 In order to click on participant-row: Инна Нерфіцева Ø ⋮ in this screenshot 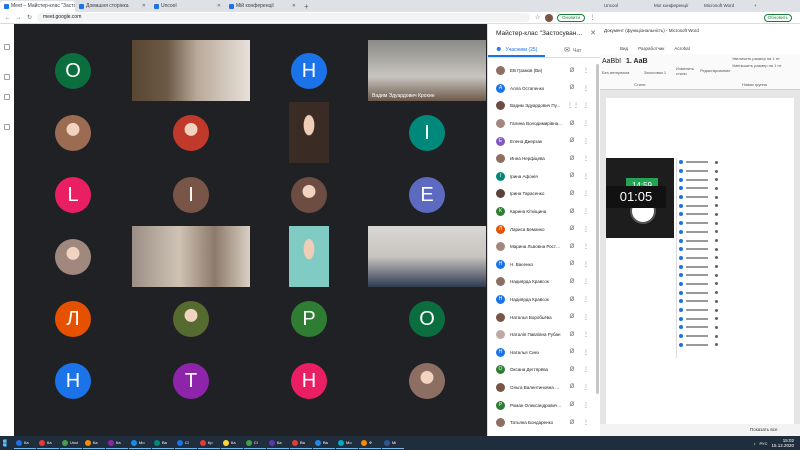, I will do `click(544, 159)`.